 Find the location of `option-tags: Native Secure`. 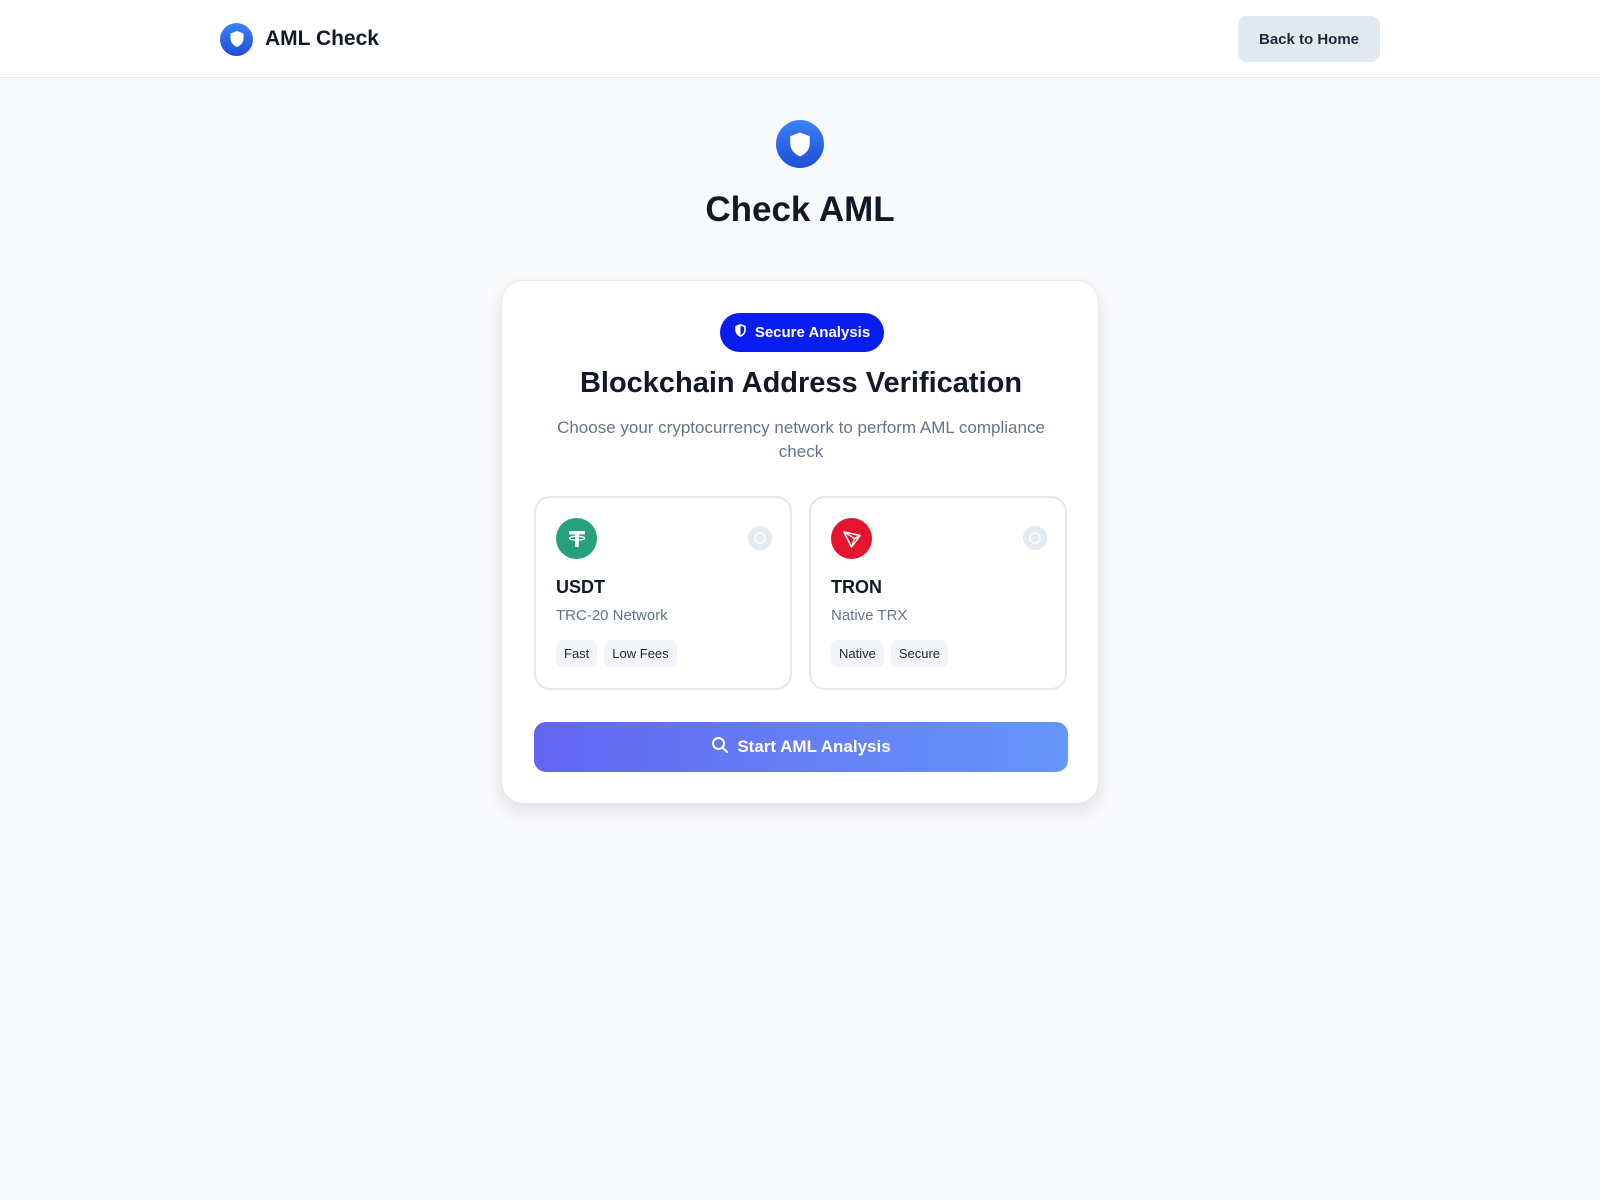

option-tags: Native Secure is located at coordinates (890, 653).